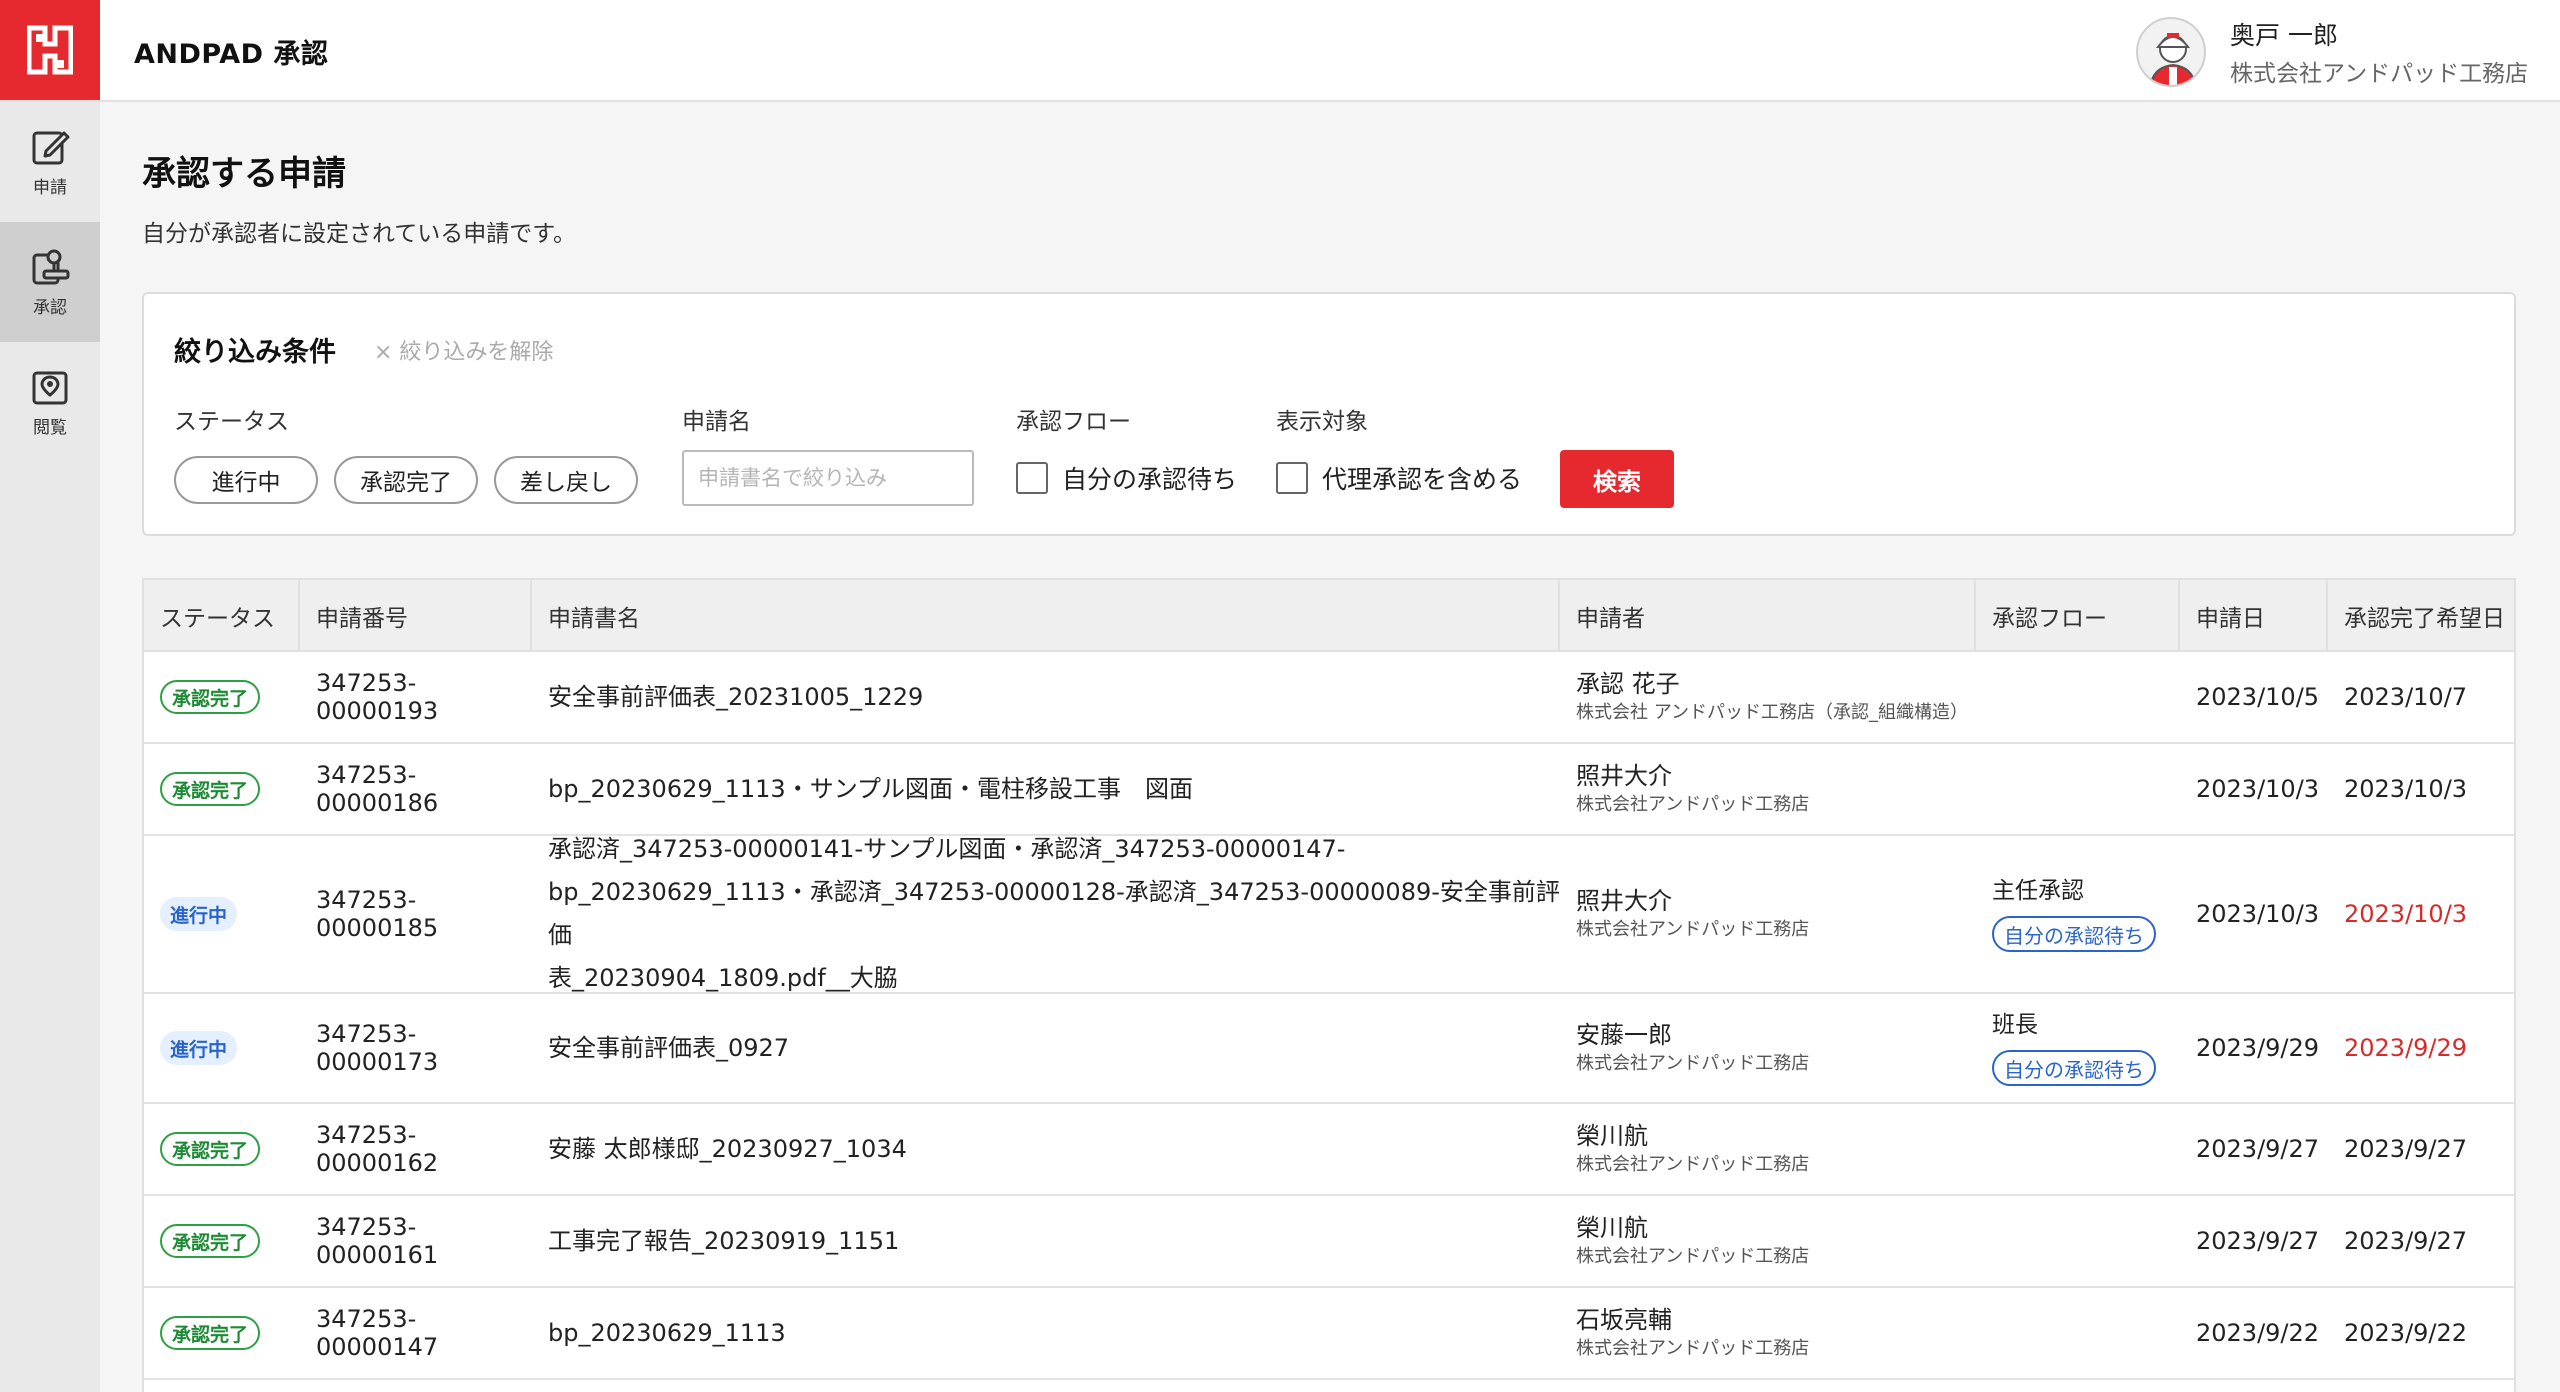  Describe the element at coordinates (2284, 34) in the screenshot. I see `user-name: 奥戸 一郎` at that location.